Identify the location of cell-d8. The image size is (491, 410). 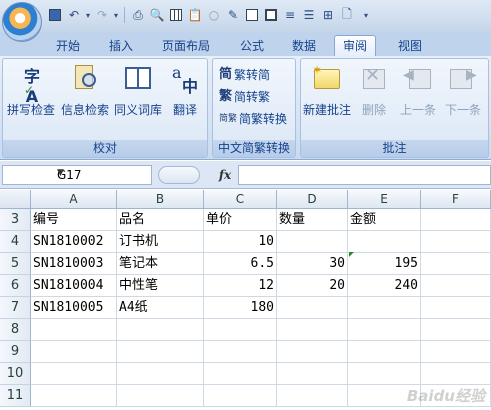
(312, 330).